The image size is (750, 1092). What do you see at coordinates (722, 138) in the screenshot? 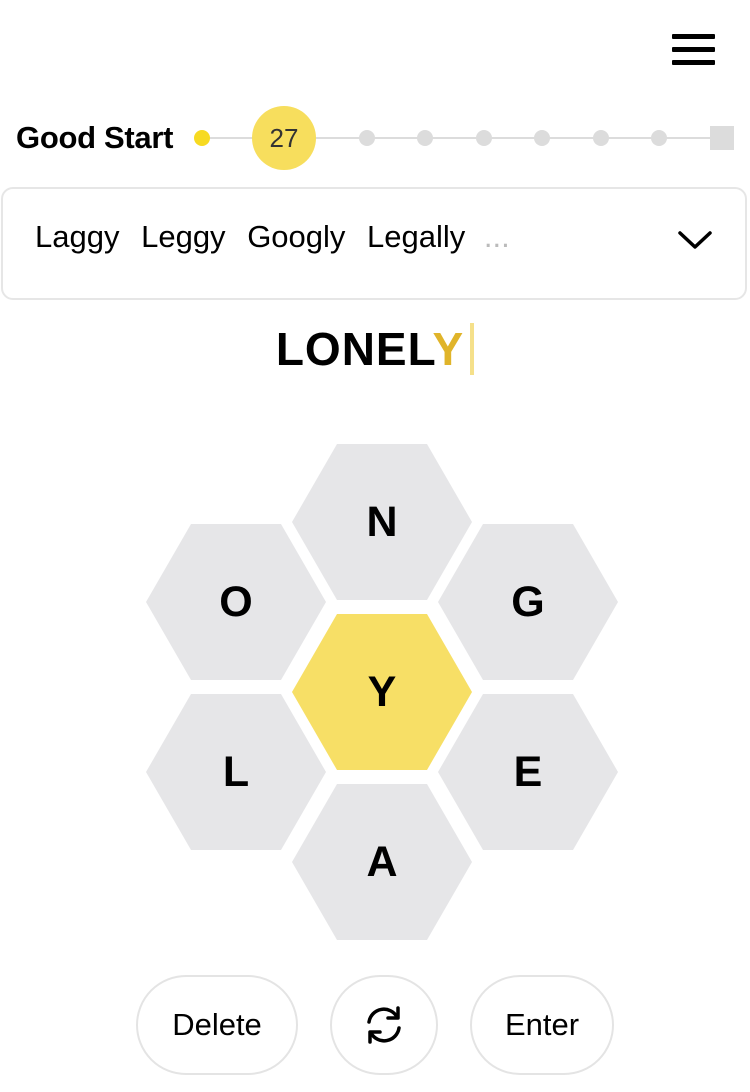
I see `progress-final-marker` at bounding box center [722, 138].